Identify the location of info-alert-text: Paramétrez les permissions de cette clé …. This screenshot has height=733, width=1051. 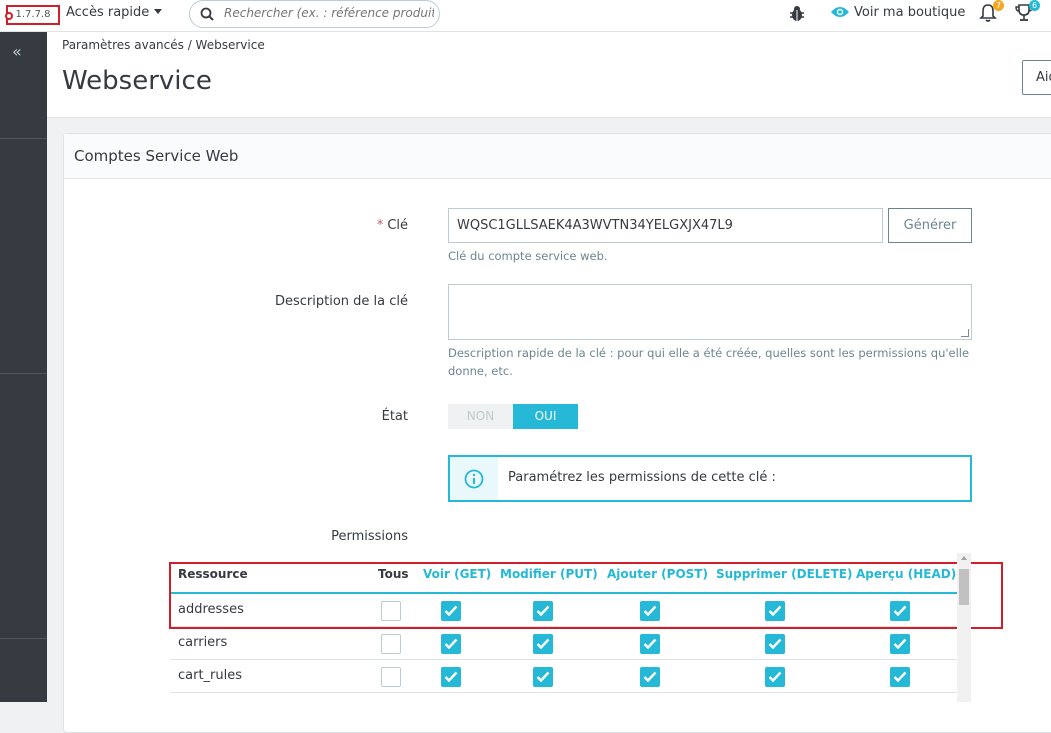
(642, 477).